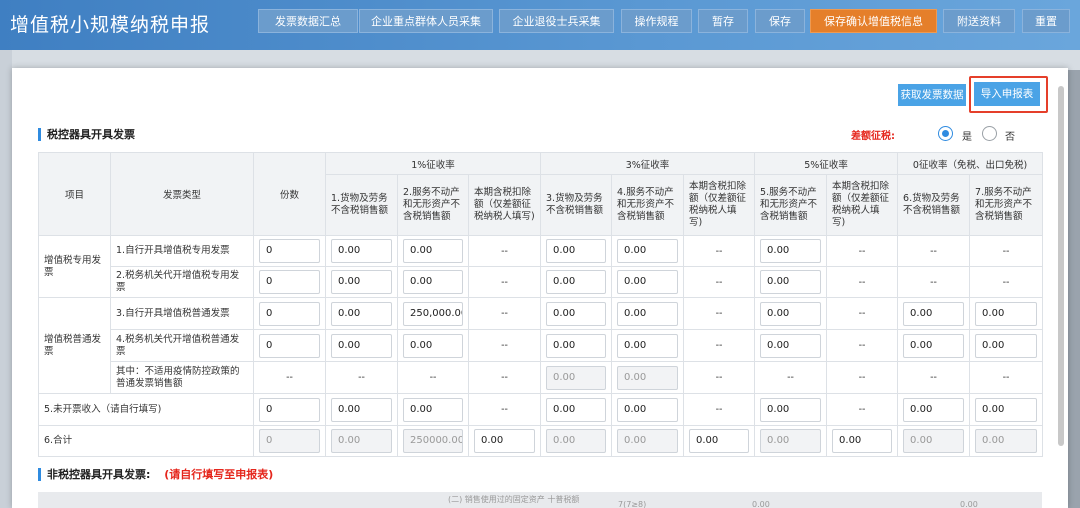  What do you see at coordinates (934, 205) in the screenshot?
I see `header-col-9: 6.货物及劳务不含税销售额` at bounding box center [934, 205].